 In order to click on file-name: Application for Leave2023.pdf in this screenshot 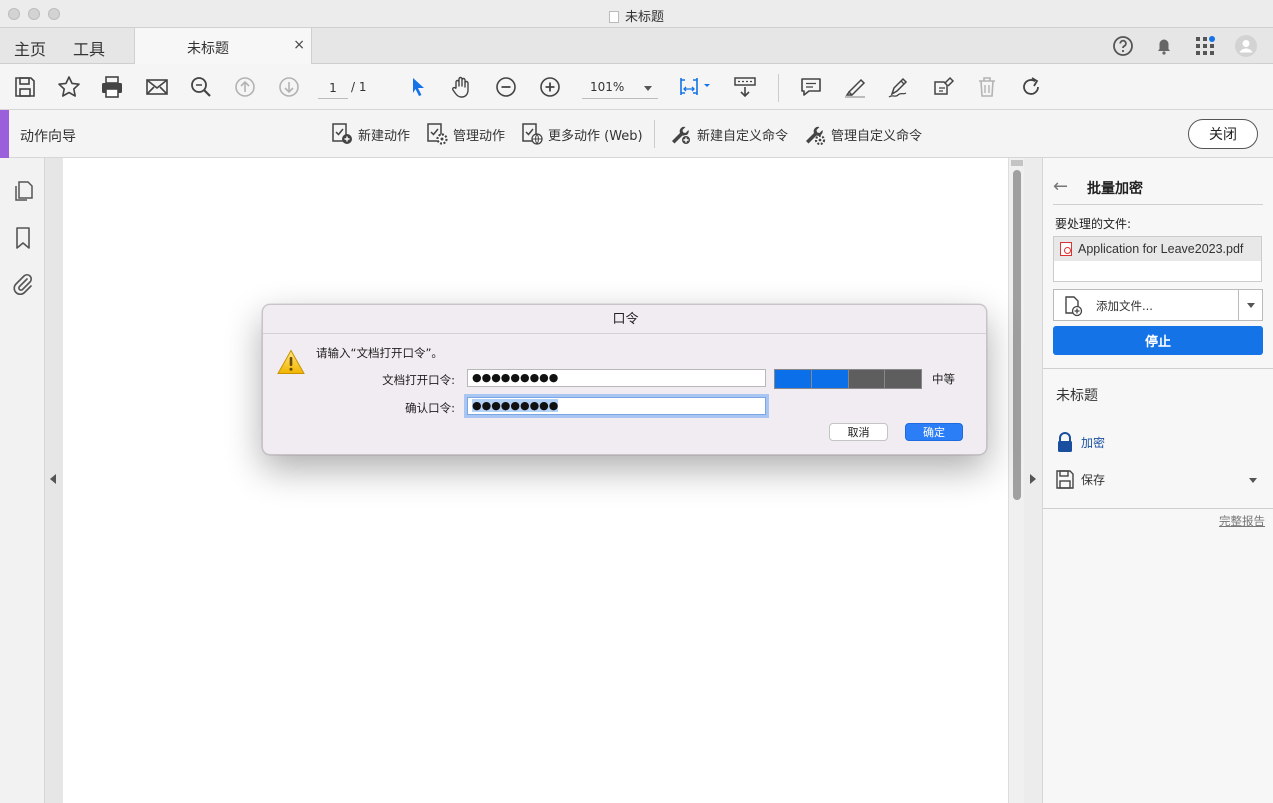, I will do `click(1161, 249)`.